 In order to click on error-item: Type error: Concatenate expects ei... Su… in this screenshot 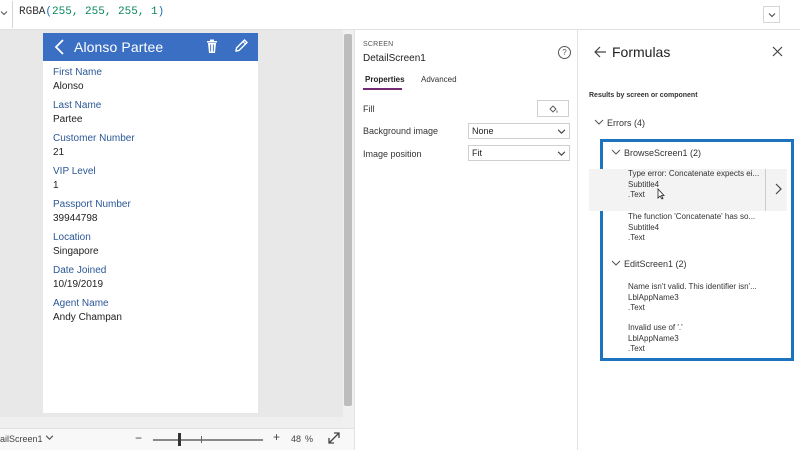, I will do `click(688, 190)`.